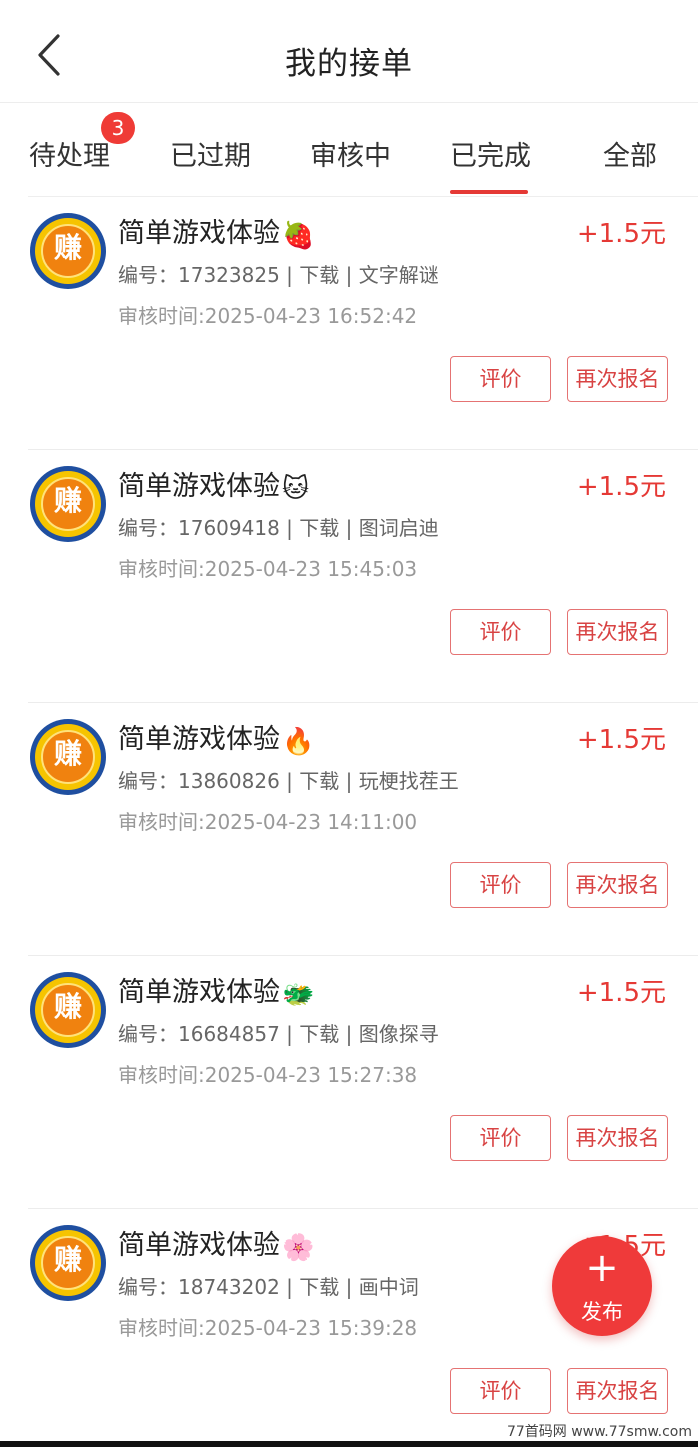  Describe the element at coordinates (268, 822) in the screenshot. I see `review-time: 审核时间:2025-04-23 14:11:00` at that location.